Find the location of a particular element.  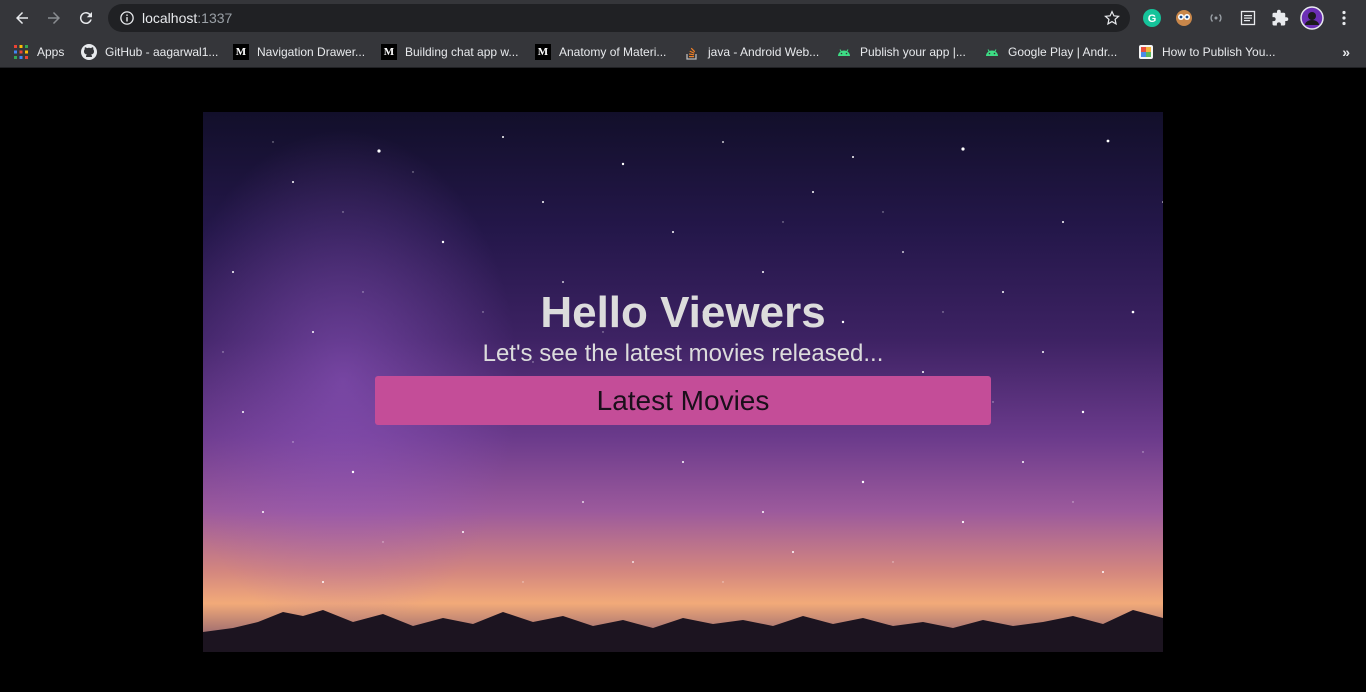

bookmark-apps: Apps is located at coordinates (38, 52).